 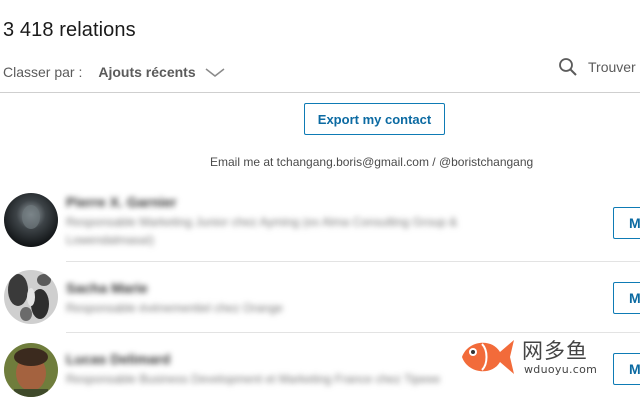 I want to click on watermark: 网多鱼 wduoyu.com, so click(x=530, y=357).